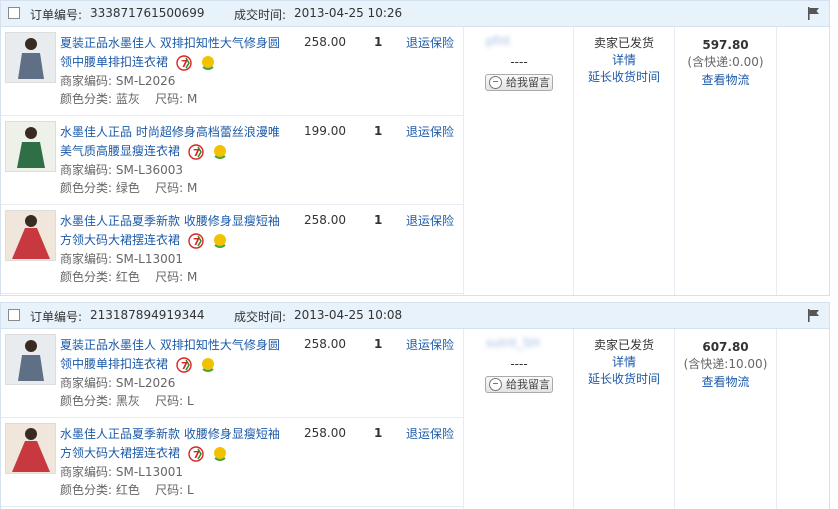 This screenshot has width=838, height=509. What do you see at coordinates (129, 188) in the screenshot?
I see `product-attributes: 颜色分类: 绿色 尺码: M` at bounding box center [129, 188].